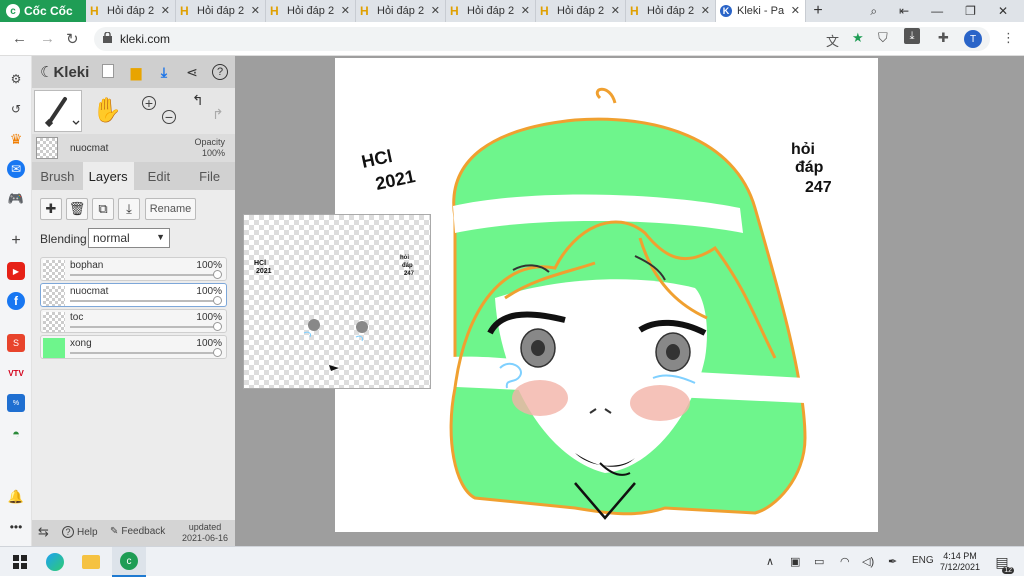 The height and width of the screenshot is (577, 1024). Describe the element at coordinates (133, 321) in the screenshot. I see `layer-row: toc 100%` at that location.